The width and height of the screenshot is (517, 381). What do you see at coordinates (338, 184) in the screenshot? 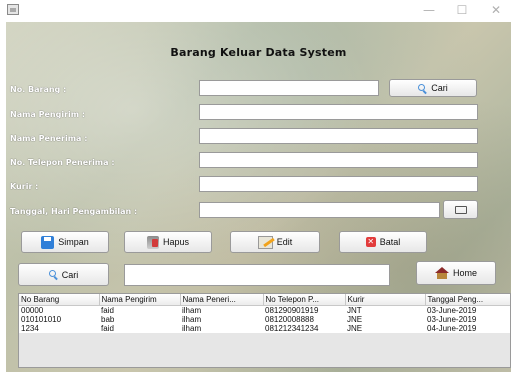
I see `kurir-field` at bounding box center [338, 184].